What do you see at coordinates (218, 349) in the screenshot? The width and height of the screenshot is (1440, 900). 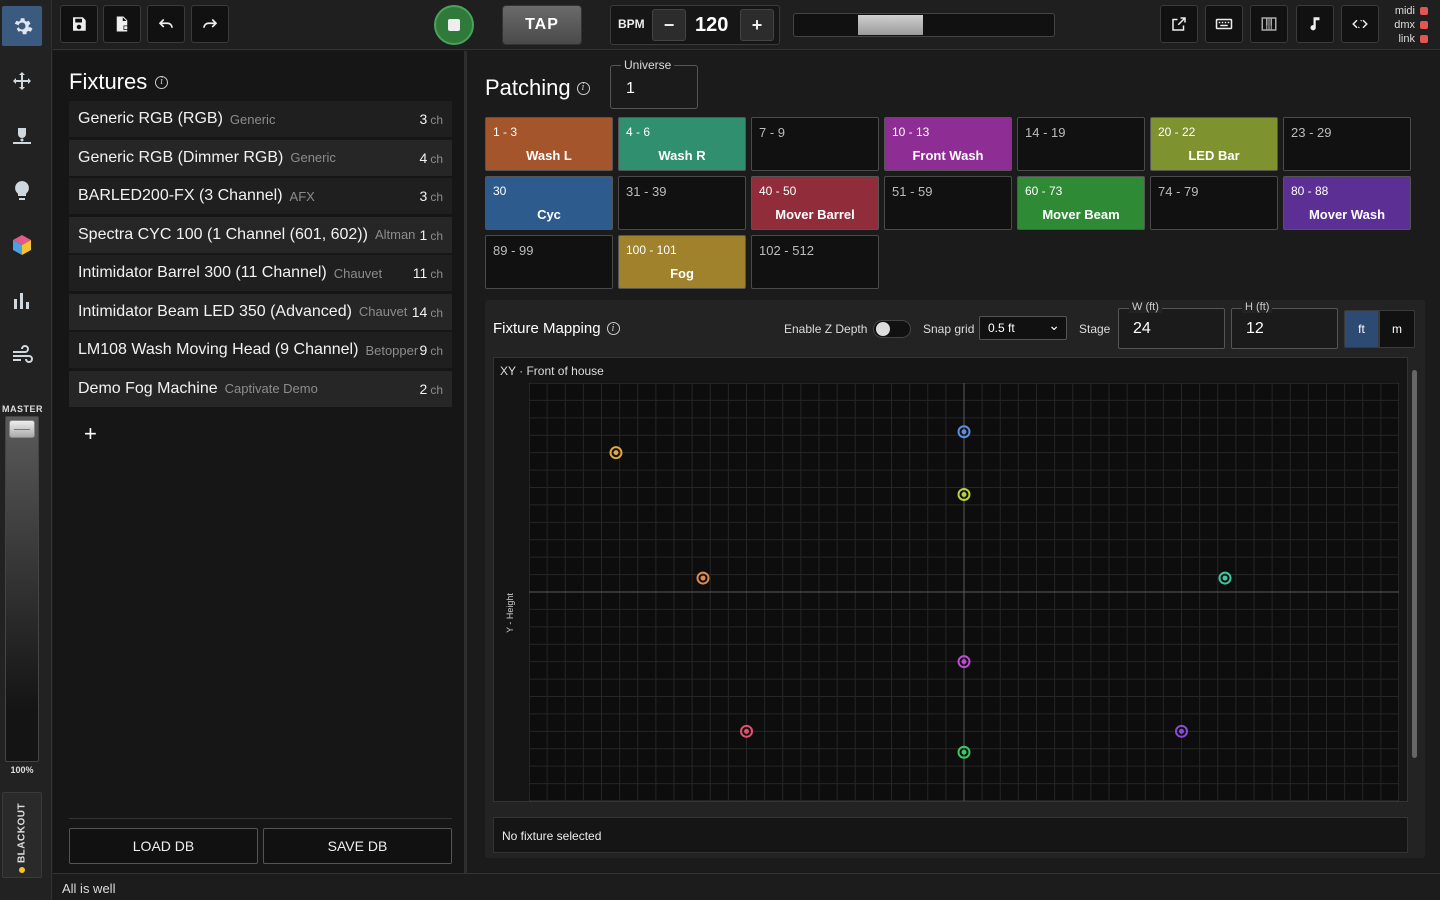 I see `fixture-name: LM108 Wash Moving Head (9 Channel)` at bounding box center [218, 349].